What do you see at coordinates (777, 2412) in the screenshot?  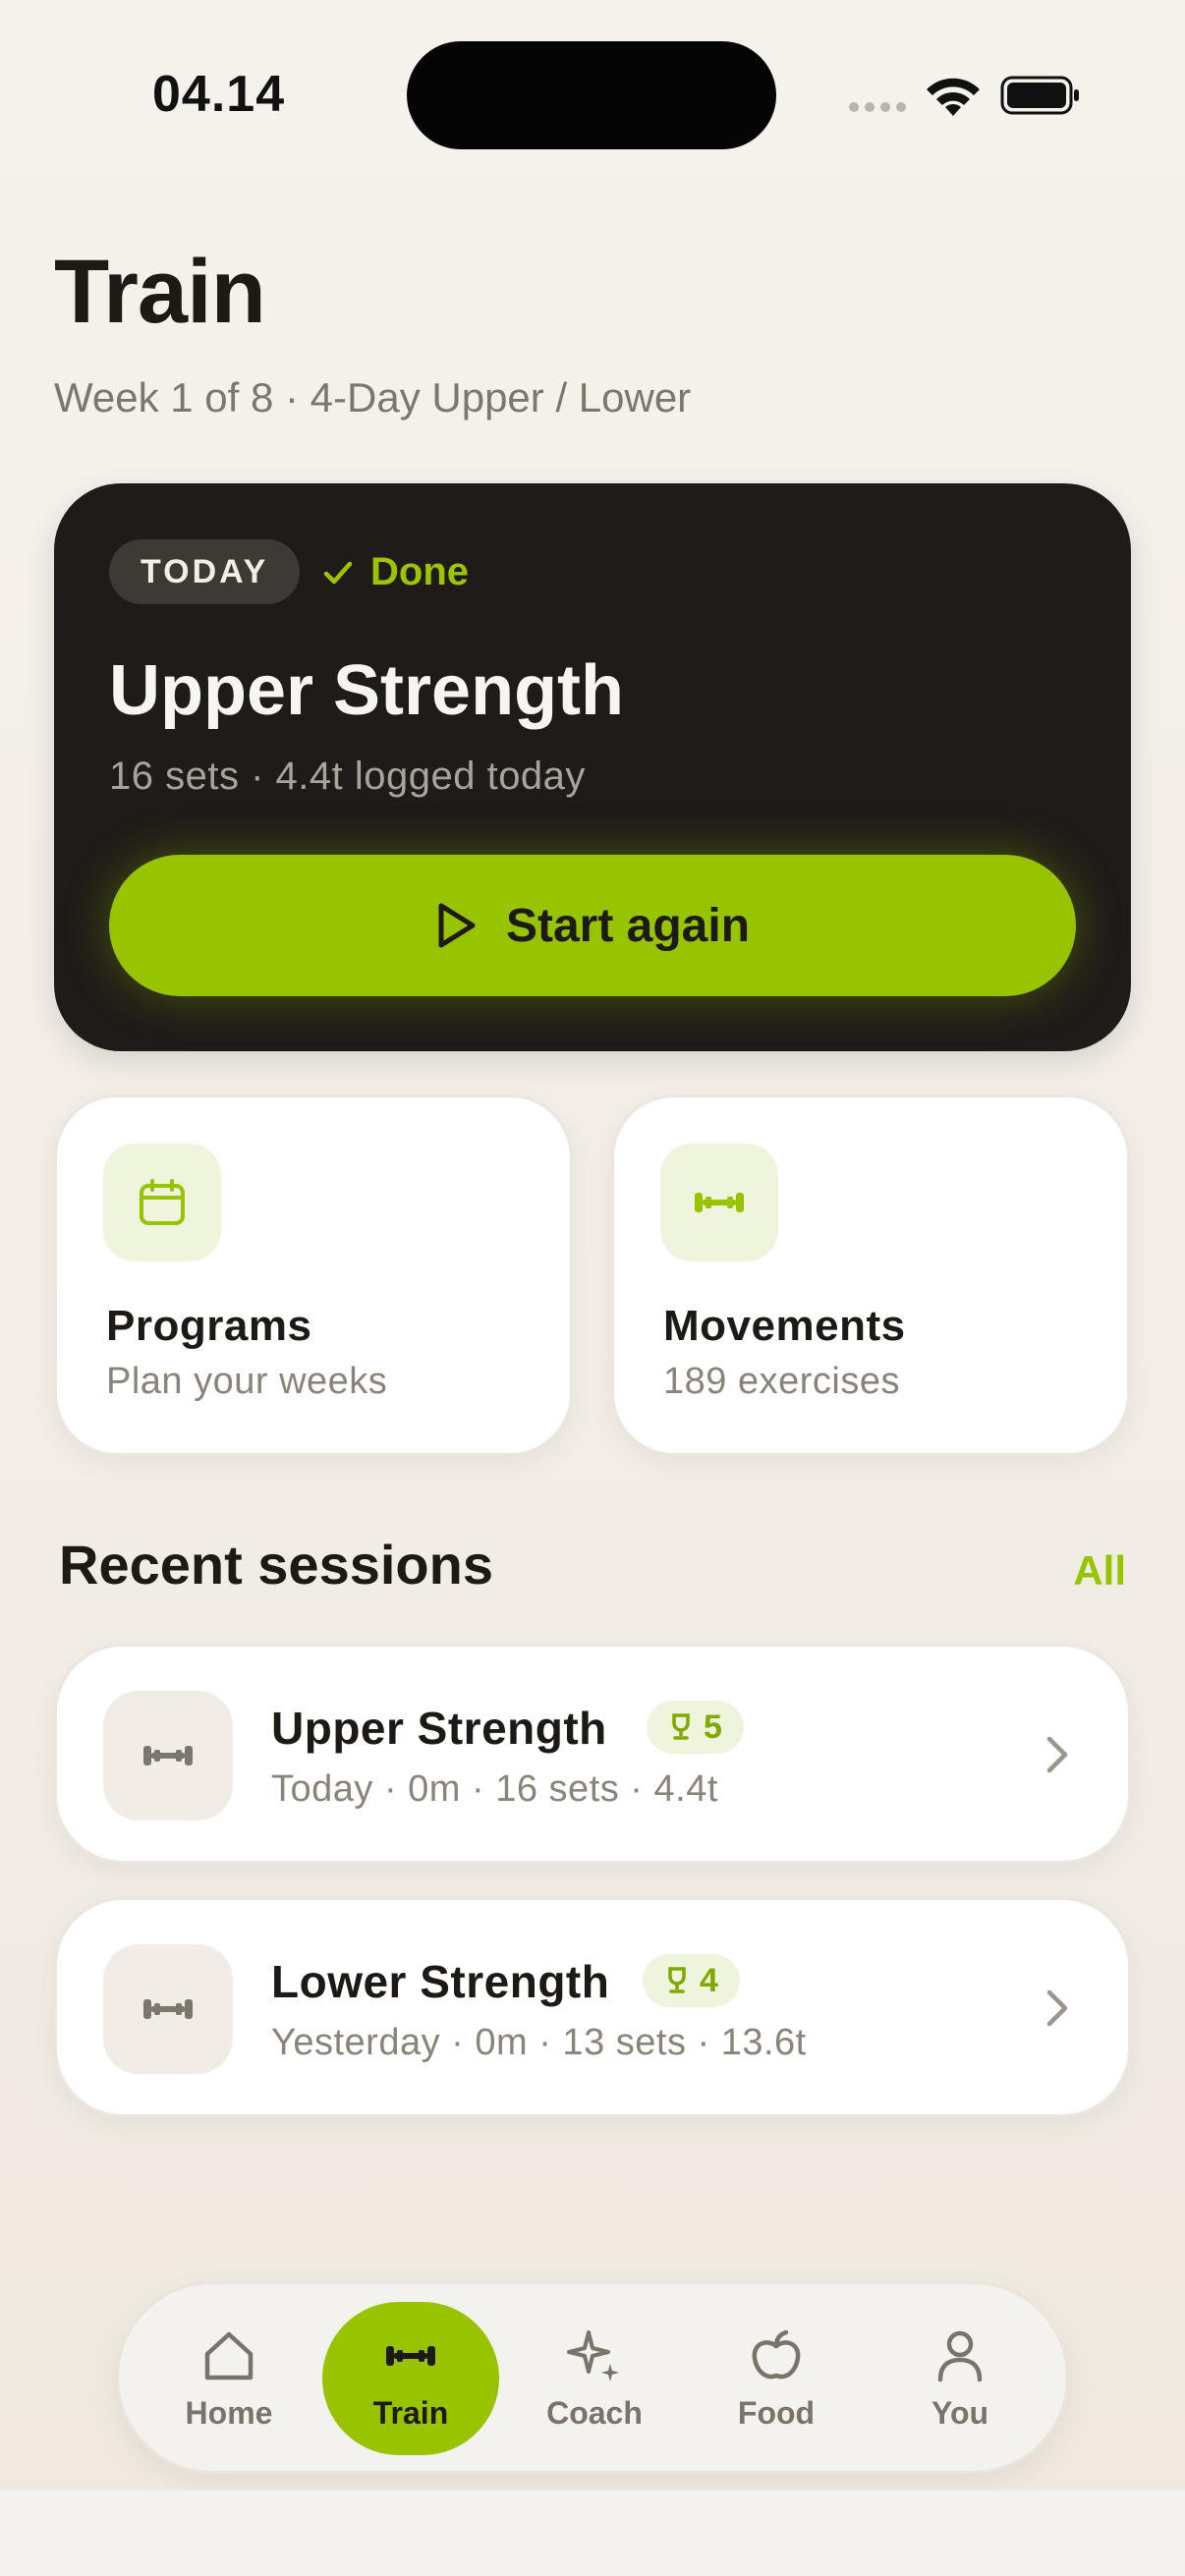 I see `tab-food-label: Food` at bounding box center [777, 2412].